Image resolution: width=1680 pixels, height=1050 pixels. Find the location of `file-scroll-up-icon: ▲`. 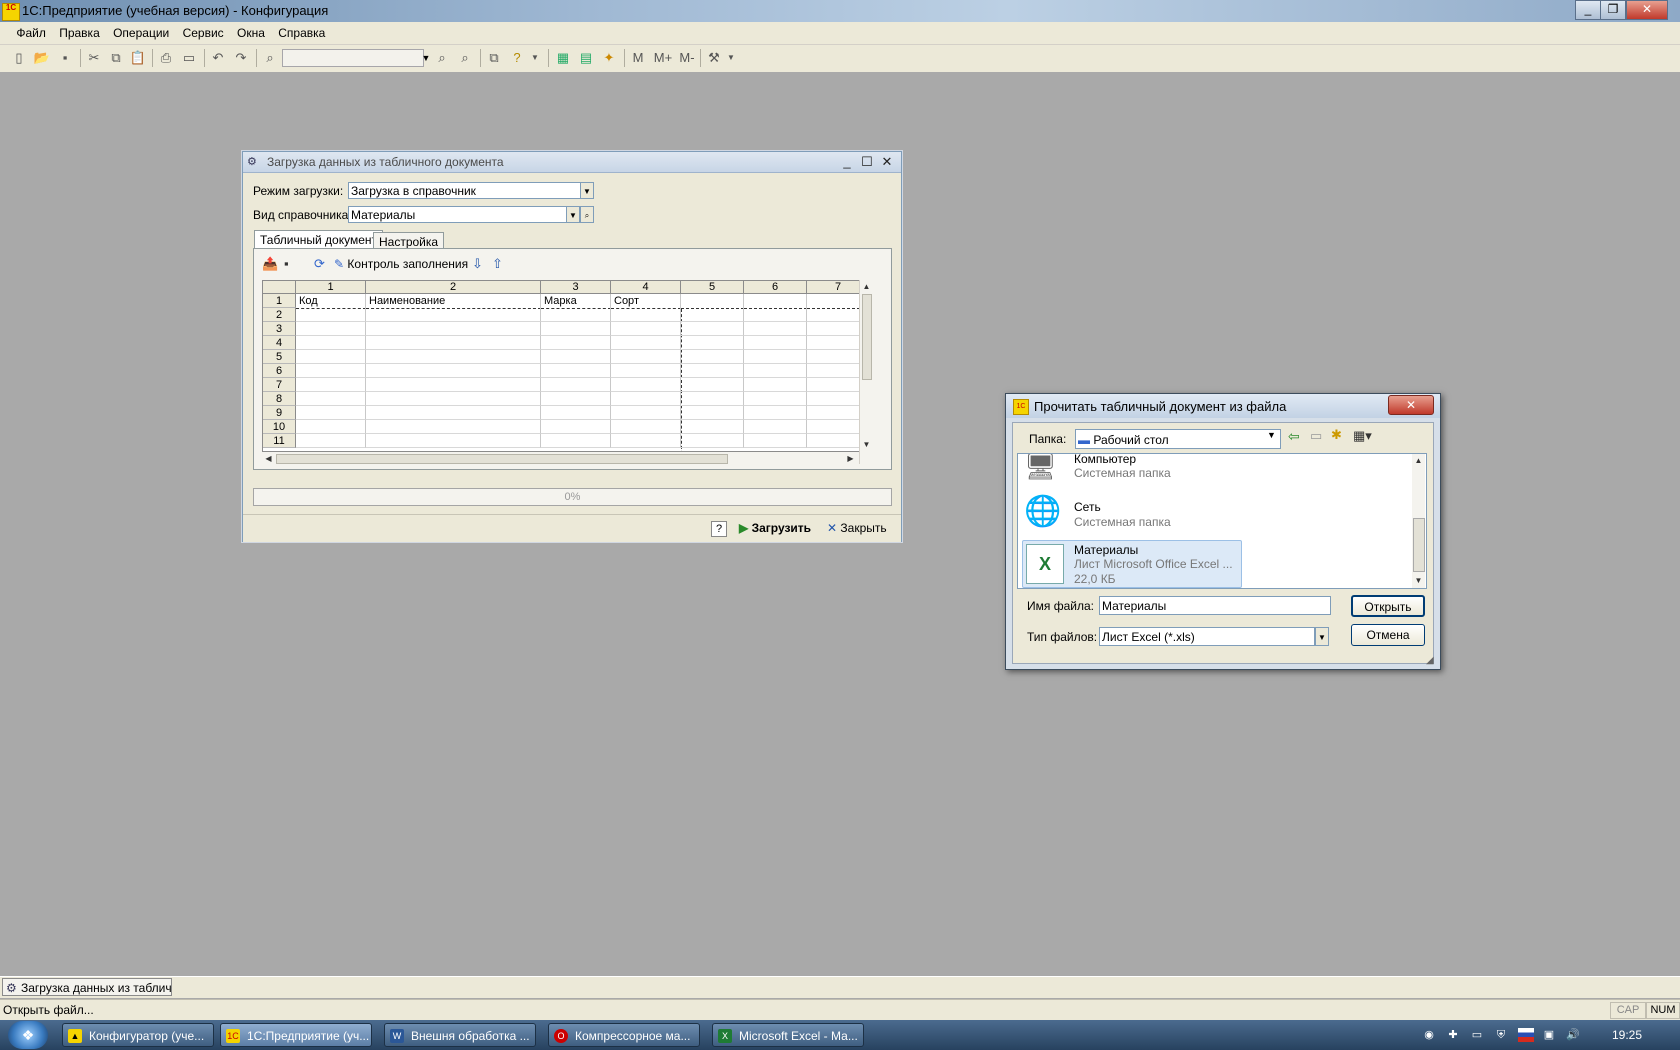

file-scroll-up-icon: ▲ is located at coordinates (1418, 460).